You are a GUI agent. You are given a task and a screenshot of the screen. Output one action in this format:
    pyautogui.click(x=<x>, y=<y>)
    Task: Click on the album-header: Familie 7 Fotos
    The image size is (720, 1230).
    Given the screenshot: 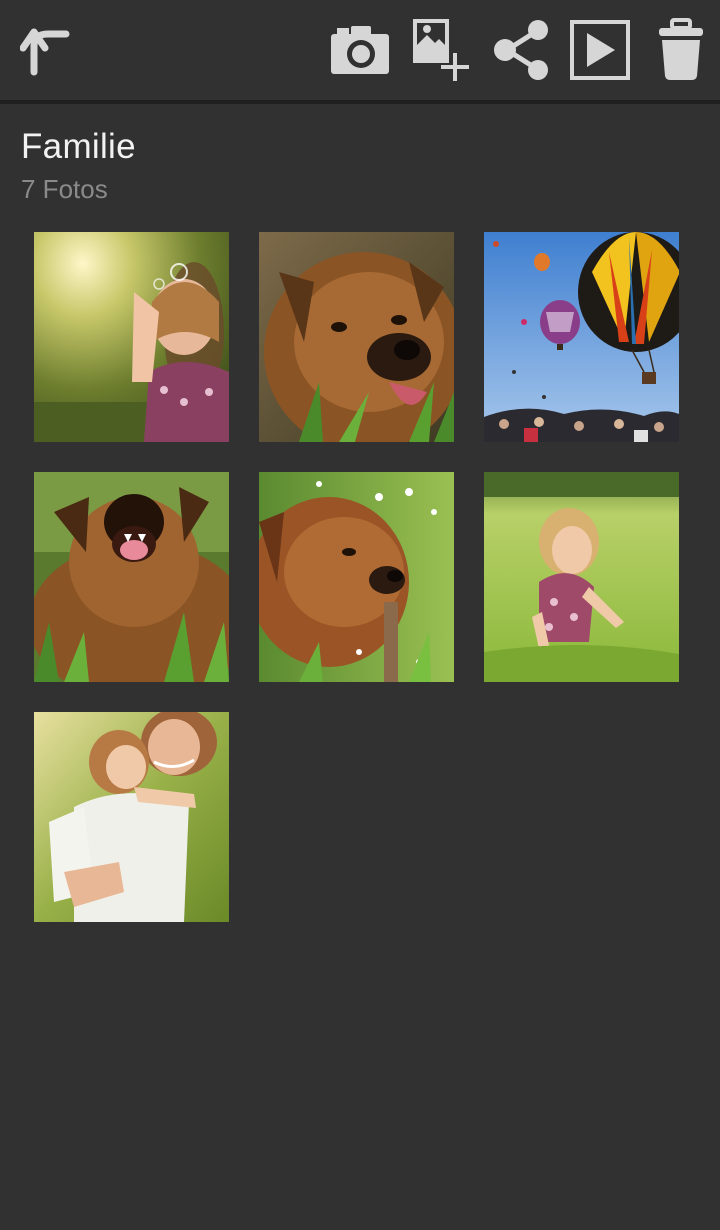 What is the action you would take?
    pyautogui.click(x=78, y=166)
    